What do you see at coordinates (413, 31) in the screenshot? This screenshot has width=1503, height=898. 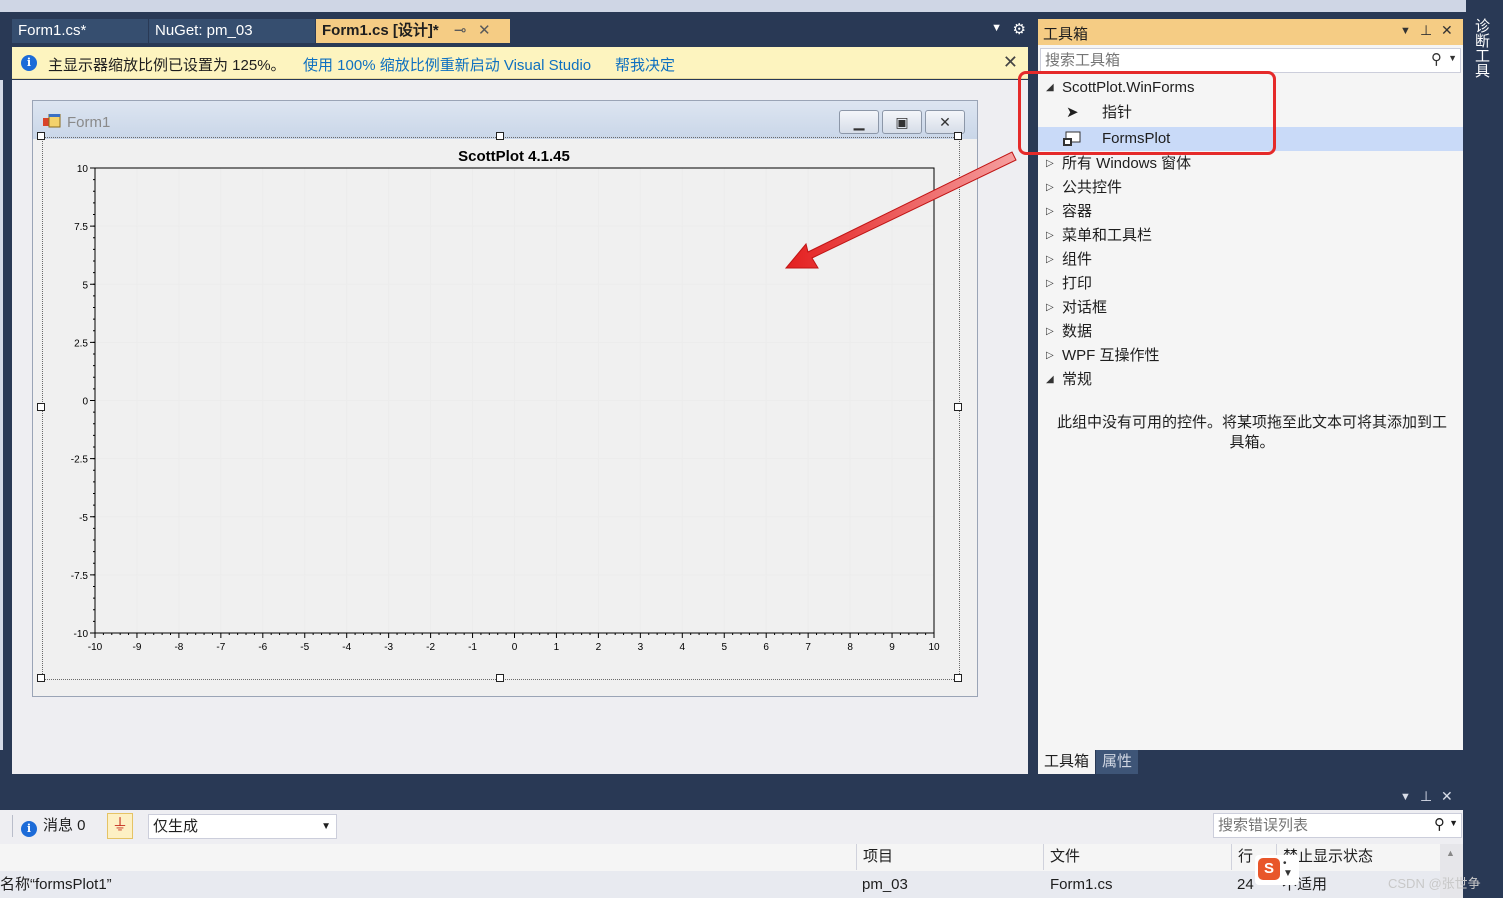 I see `tab-form1-design: Form1.cs [设计]* ⊸ ✕` at bounding box center [413, 31].